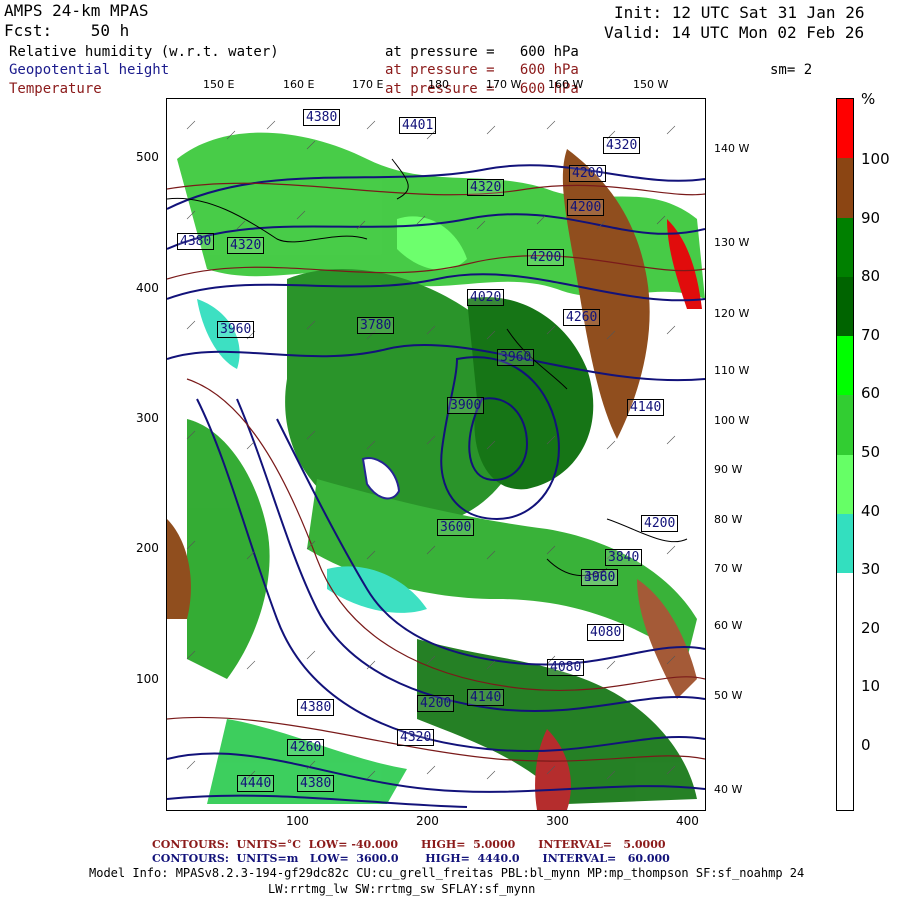  Describe the element at coordinates (427, 821) in the screenshot. I see `x-tick-label: 200` at that location.